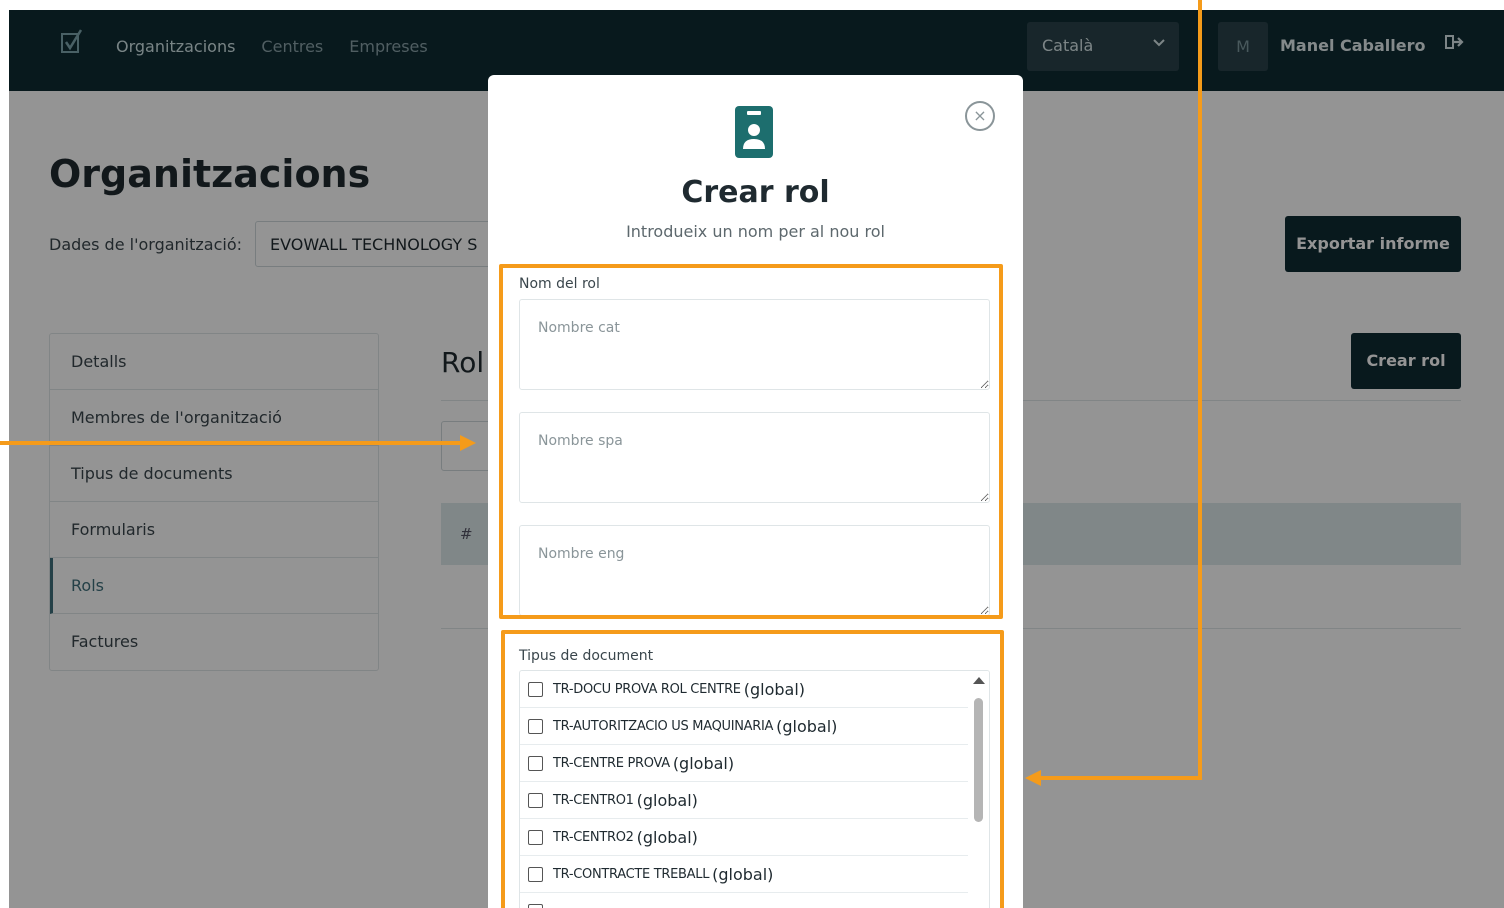 This screenshot has width=1504, height=908. What do you see at coordinates (1033, 778) in the screenshot?
I see `annotation-arrow-left-icon` at bounding box center [1033, 778].